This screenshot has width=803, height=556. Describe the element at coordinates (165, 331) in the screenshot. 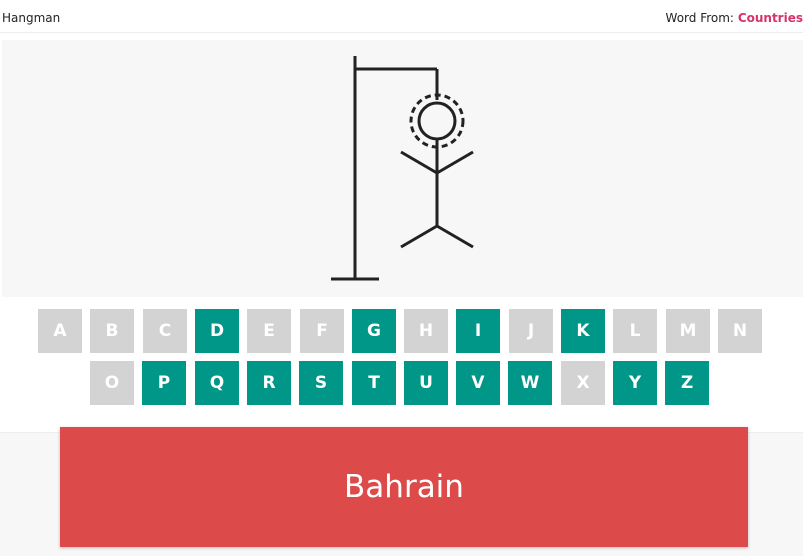

I see `key-c: C` at that location.